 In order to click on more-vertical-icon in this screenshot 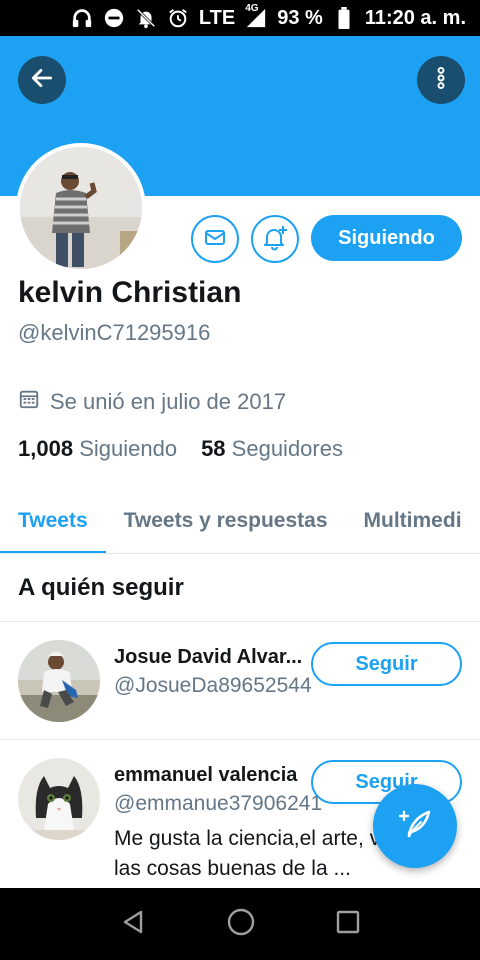, I will do `click(441, 80)`.